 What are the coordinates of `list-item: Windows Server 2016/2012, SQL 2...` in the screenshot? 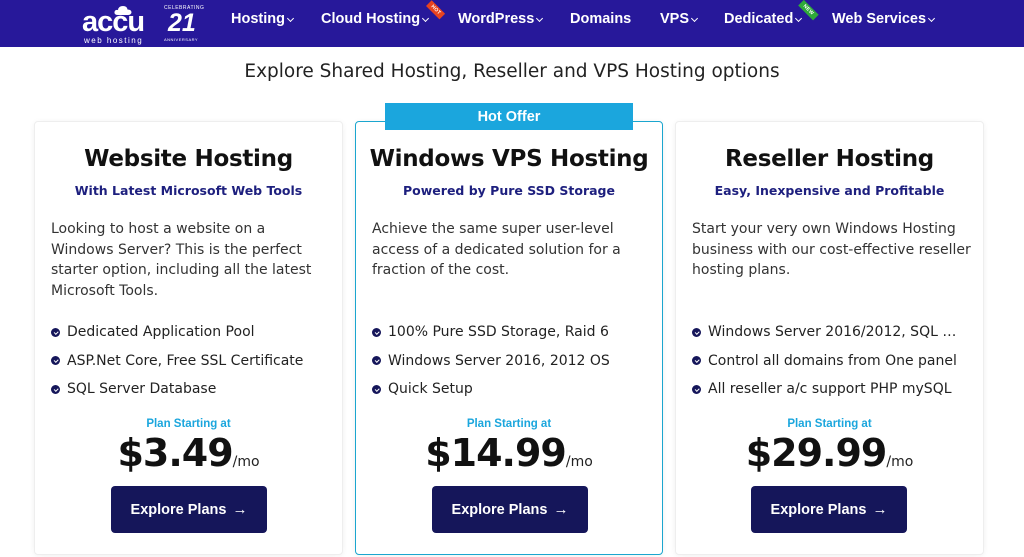 It's located at (834, 332).